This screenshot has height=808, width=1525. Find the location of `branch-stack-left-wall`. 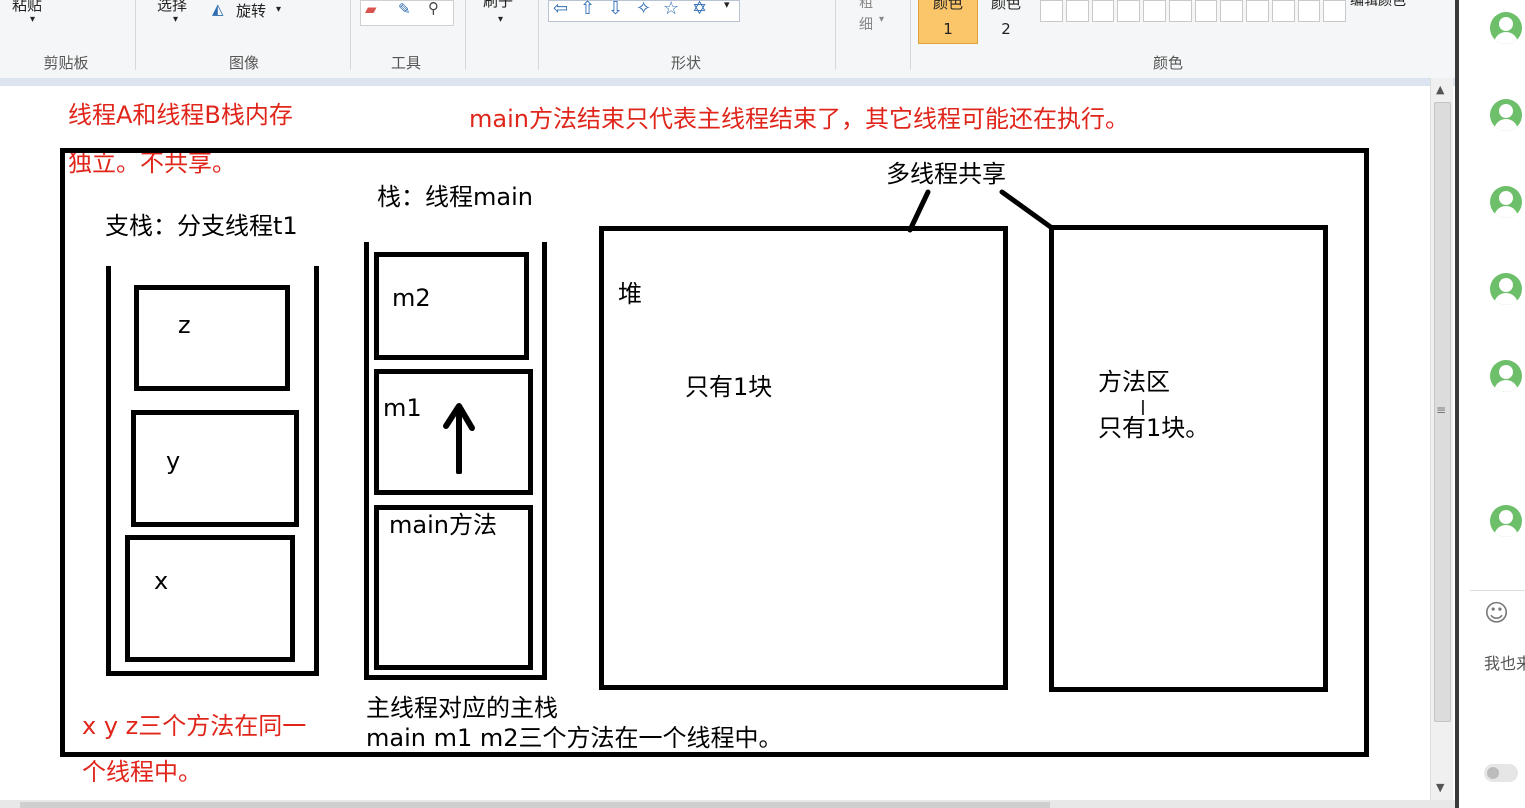

branch-stack-left-wall is located at coordinates (108, 471).